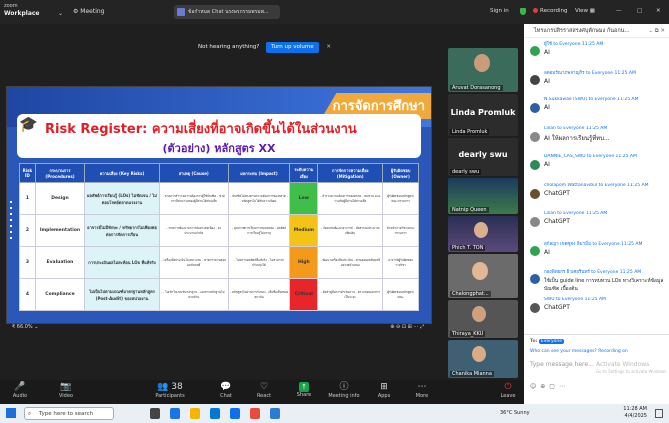  I want to click on share-button: ↑ Share, so click(304, 390).